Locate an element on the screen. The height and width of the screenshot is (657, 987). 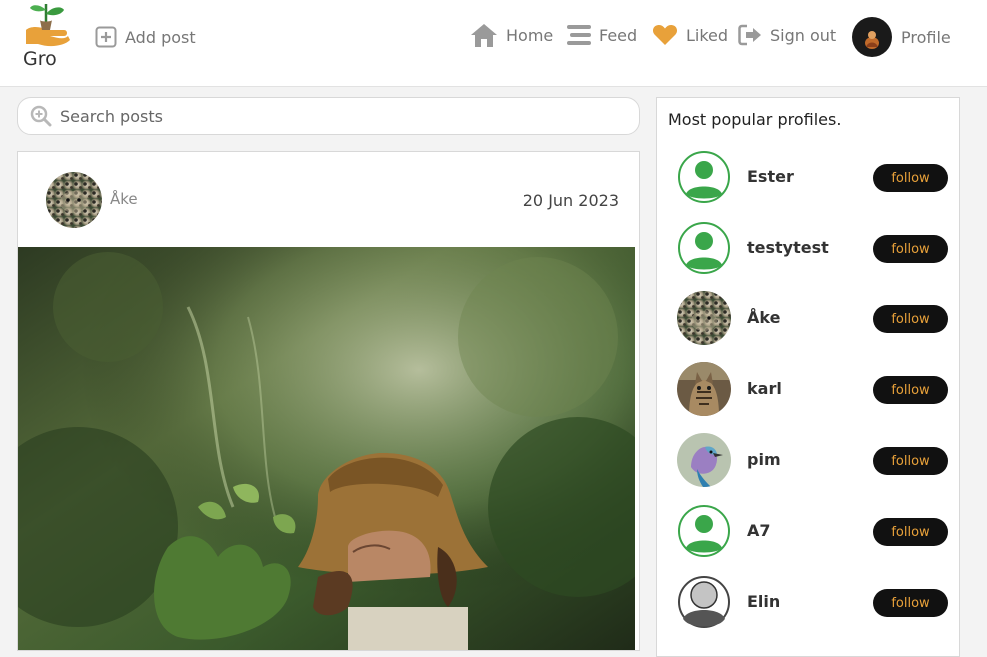
nav-home: Home is located at coordinates (511, 35).